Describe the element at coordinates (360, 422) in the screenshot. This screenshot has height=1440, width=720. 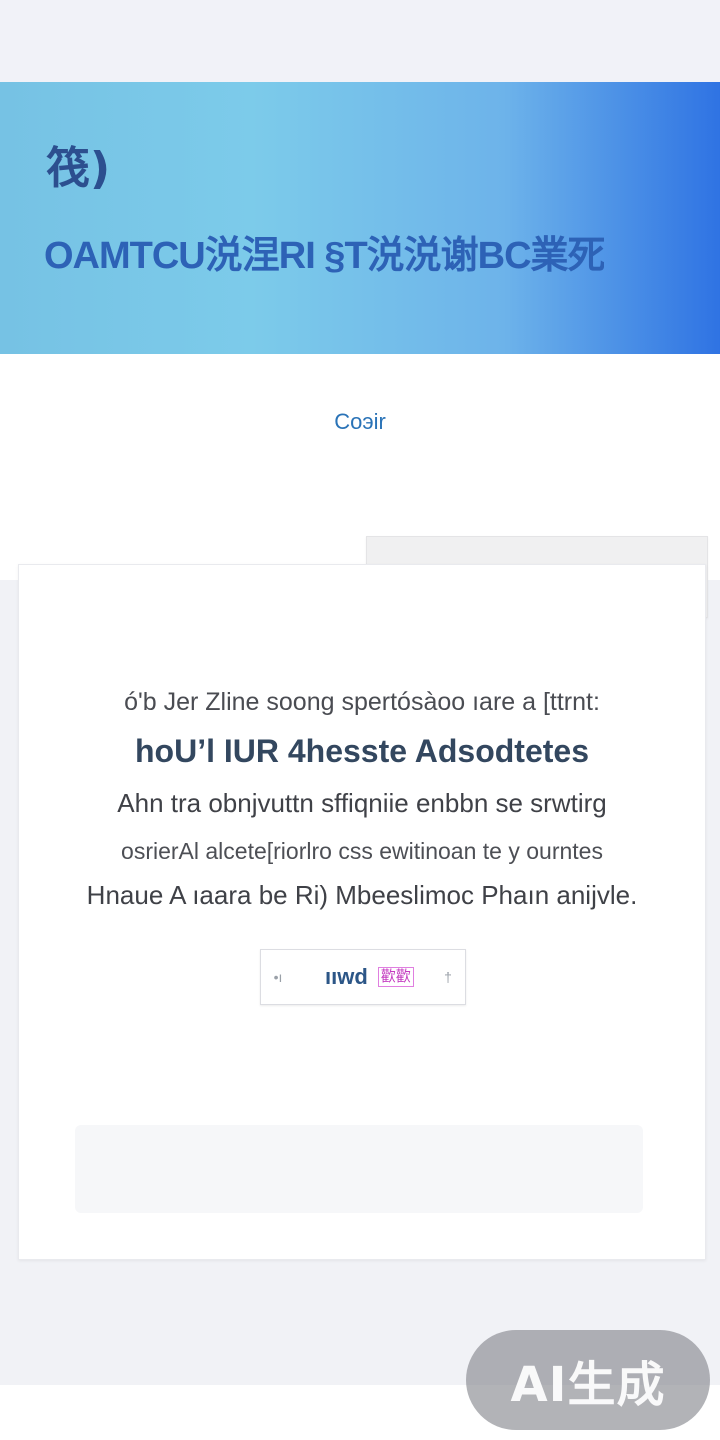
I see `center-link: Coэir` at that location.